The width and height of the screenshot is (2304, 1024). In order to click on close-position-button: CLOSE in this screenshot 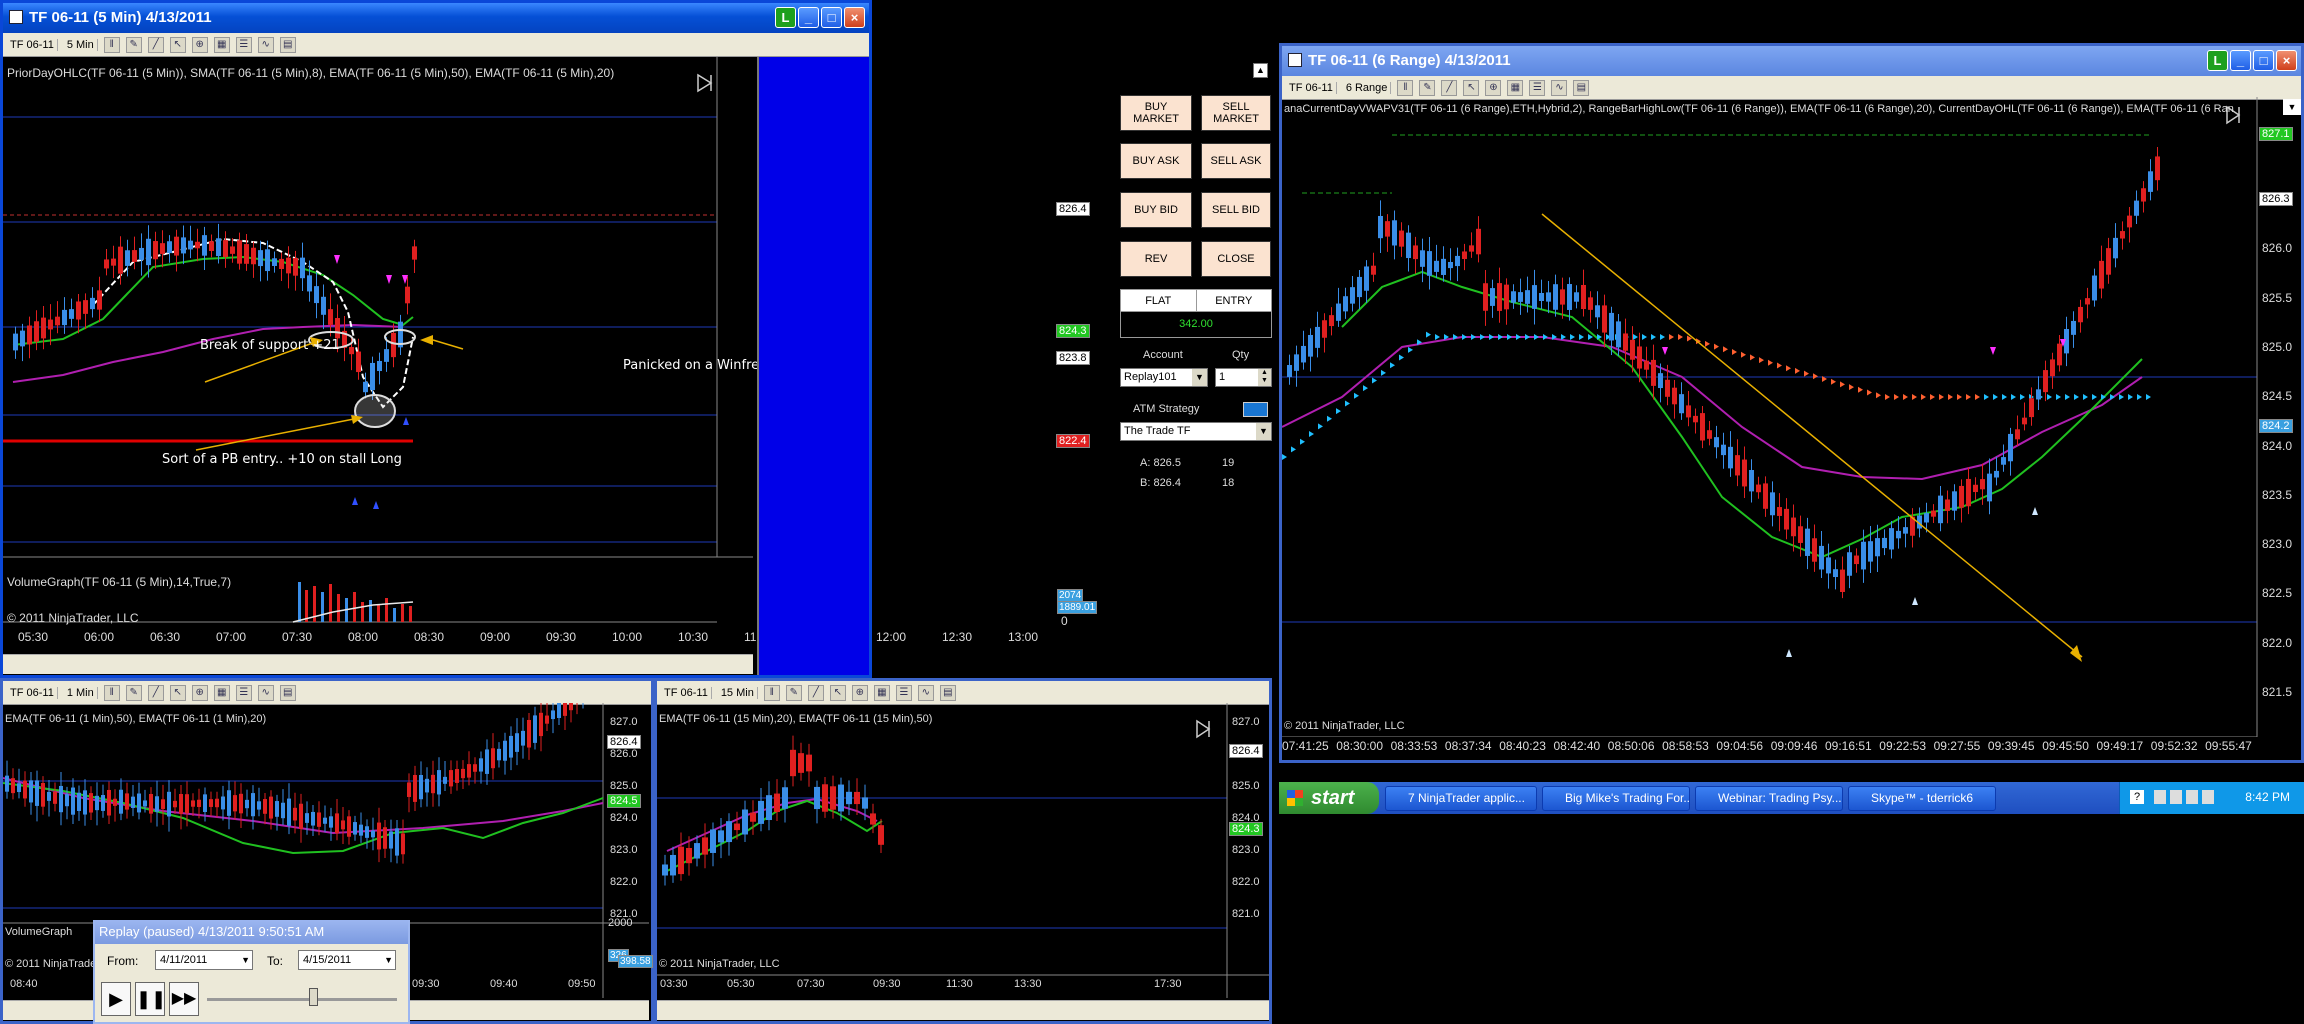, I will do `click(1236, 259)`.